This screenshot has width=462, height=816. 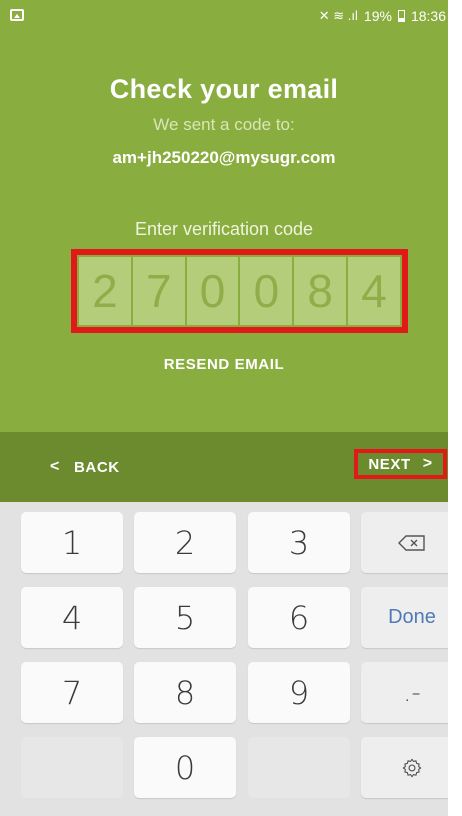 I want to click on key-0: 0, so click(x=185, y=767).